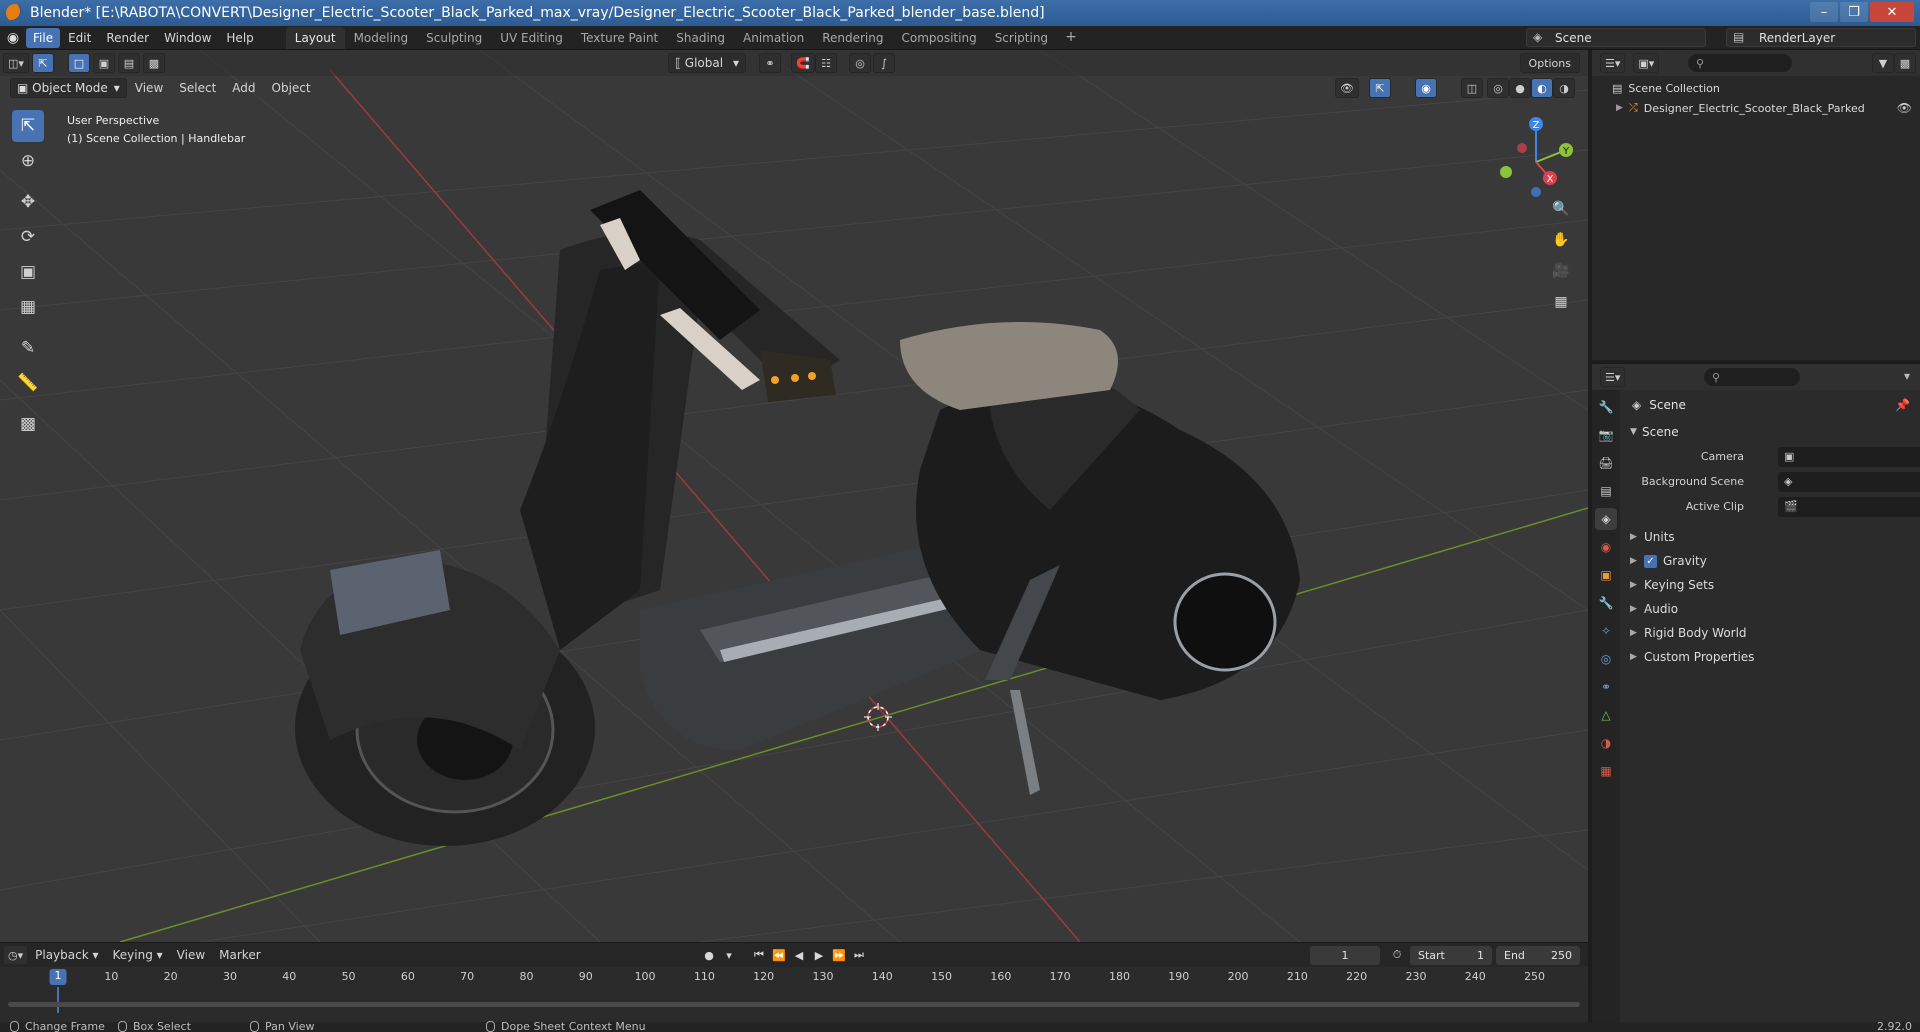 The height and width of the screenshot is (1032, 1920). What do you see at coordinates (1606, 715) in the screenshot?
I see `data-tab-icon: △` at bounding box center [1606, 715].